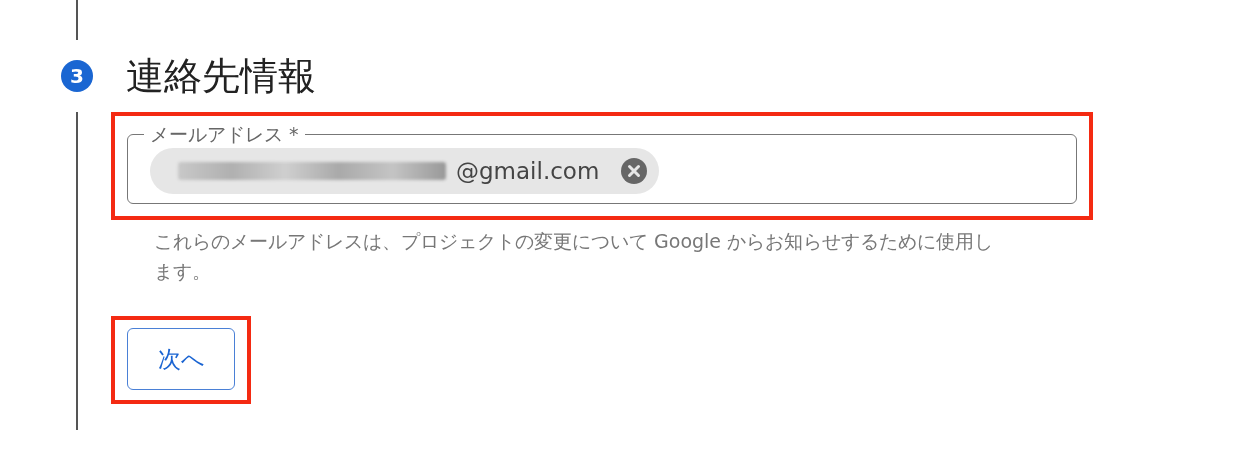  Describe the element at coordinates (181, 359) in the screenshot. I see `next-button: 次へ` at that location.